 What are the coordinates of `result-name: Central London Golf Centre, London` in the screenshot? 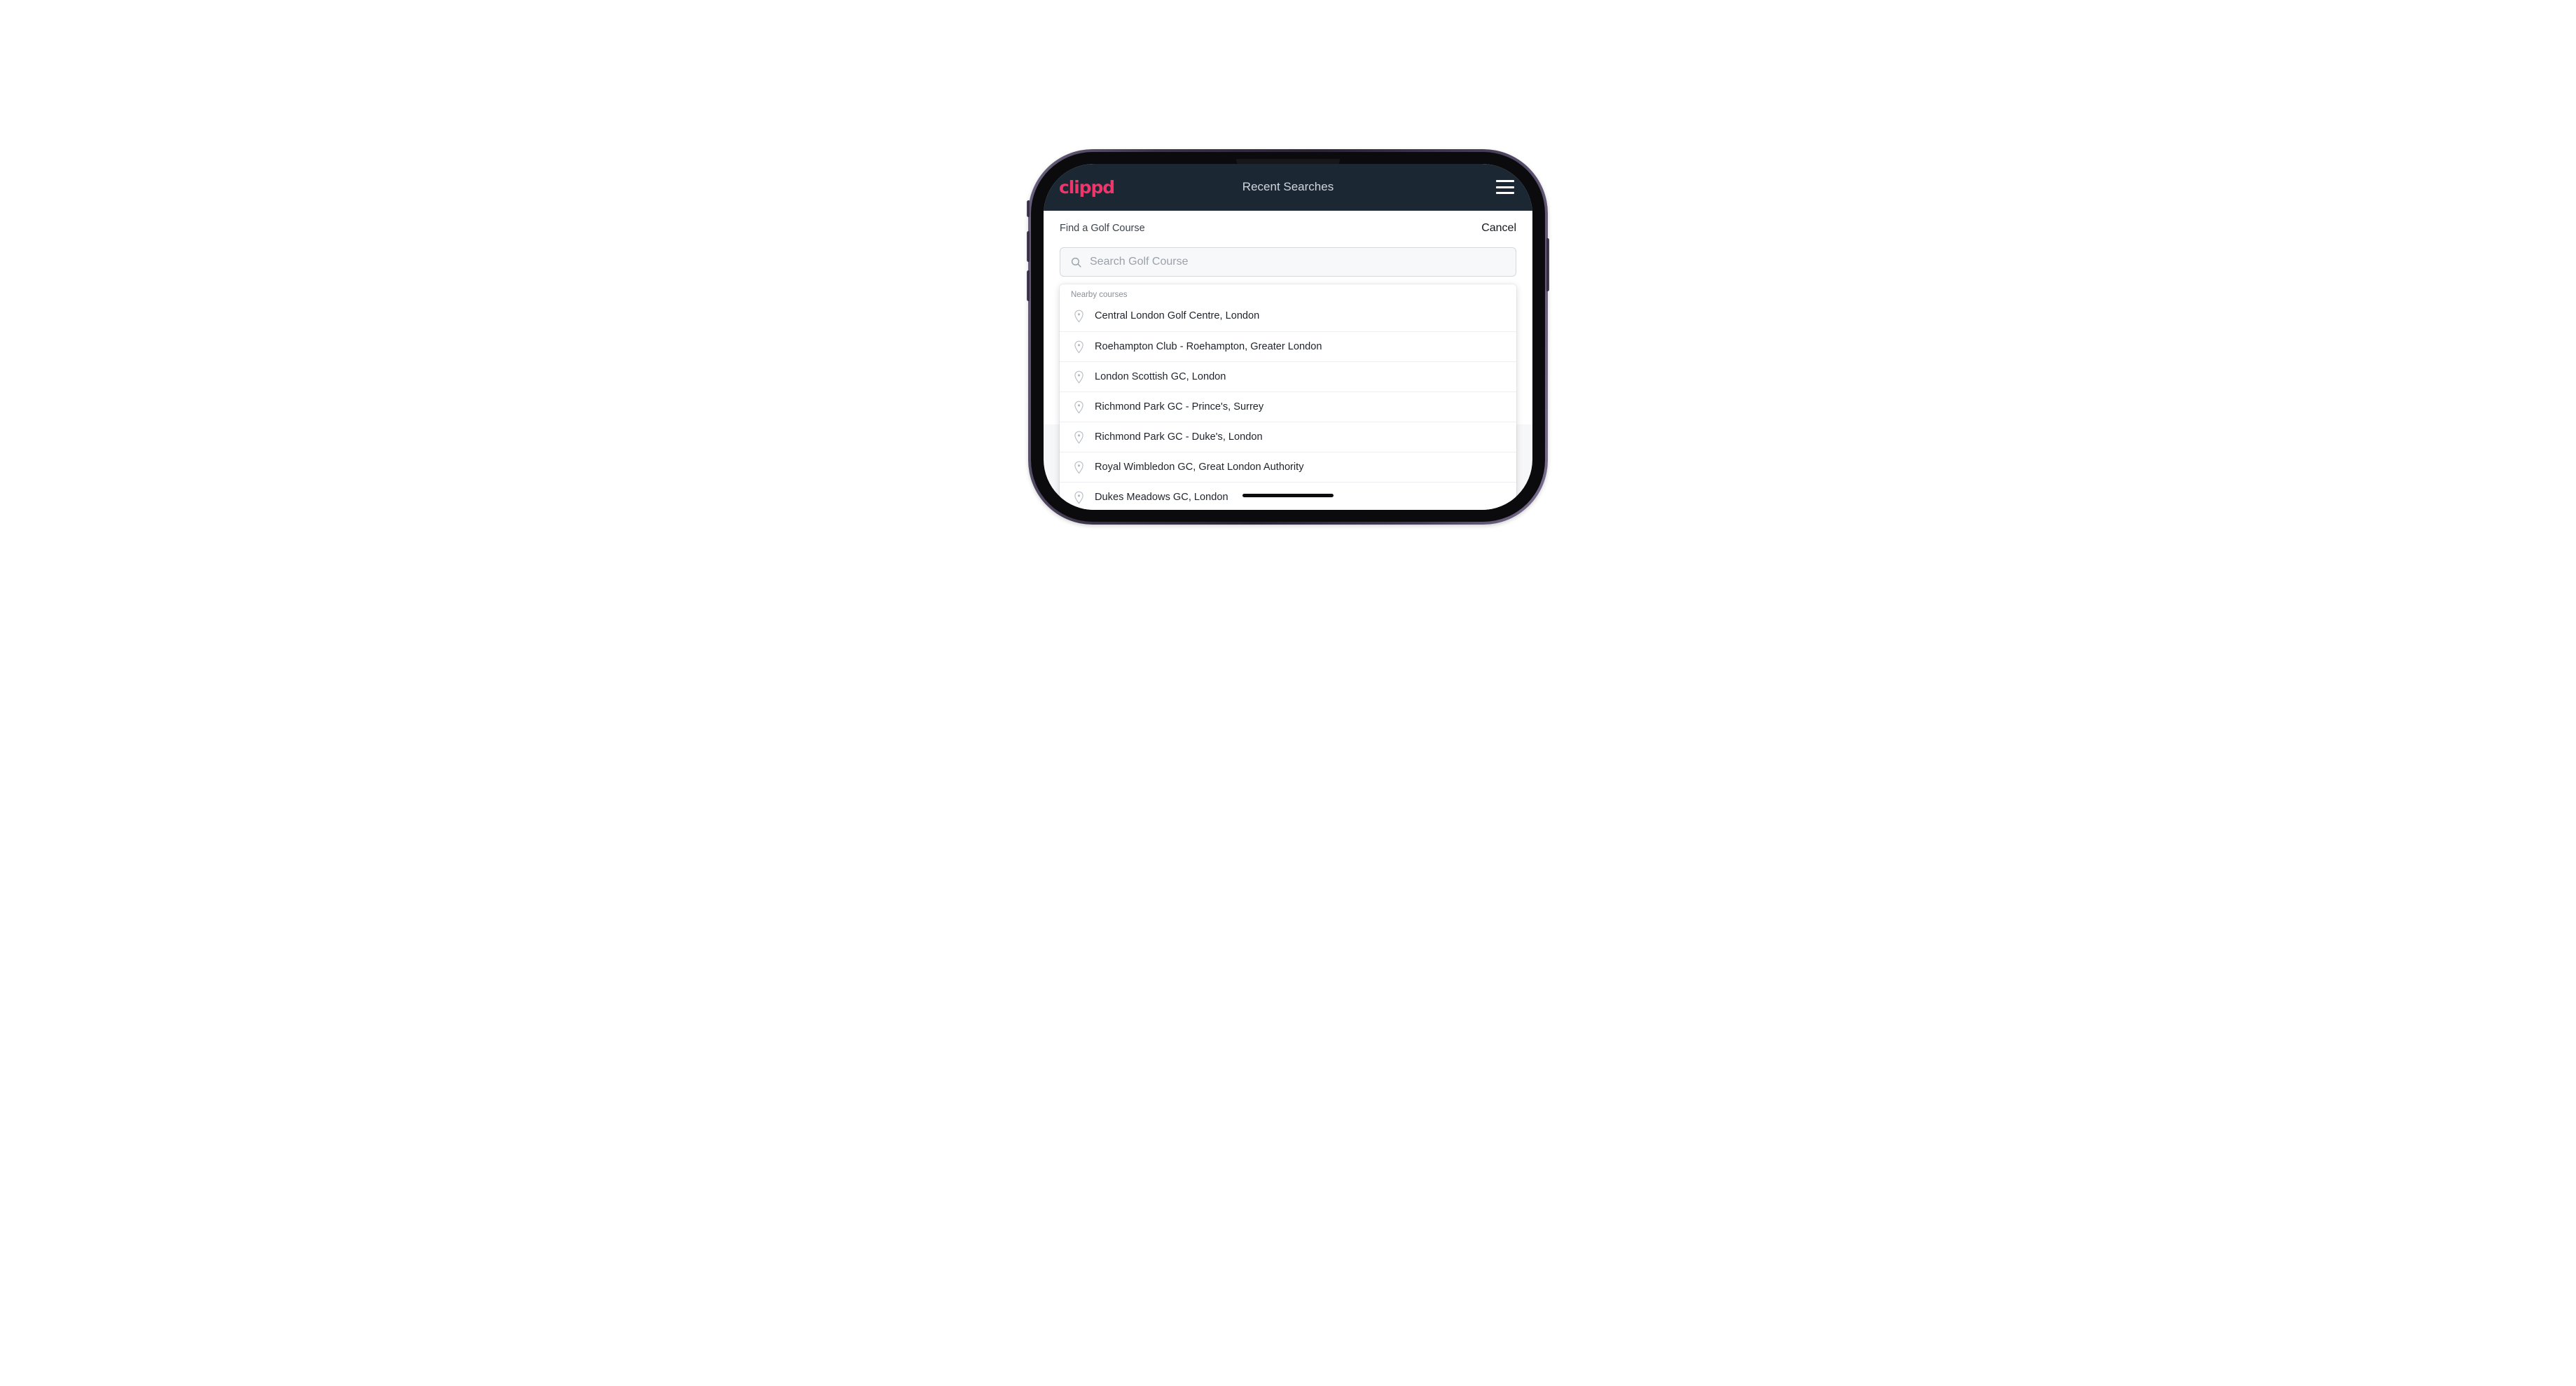 It's located at (1177, 316).